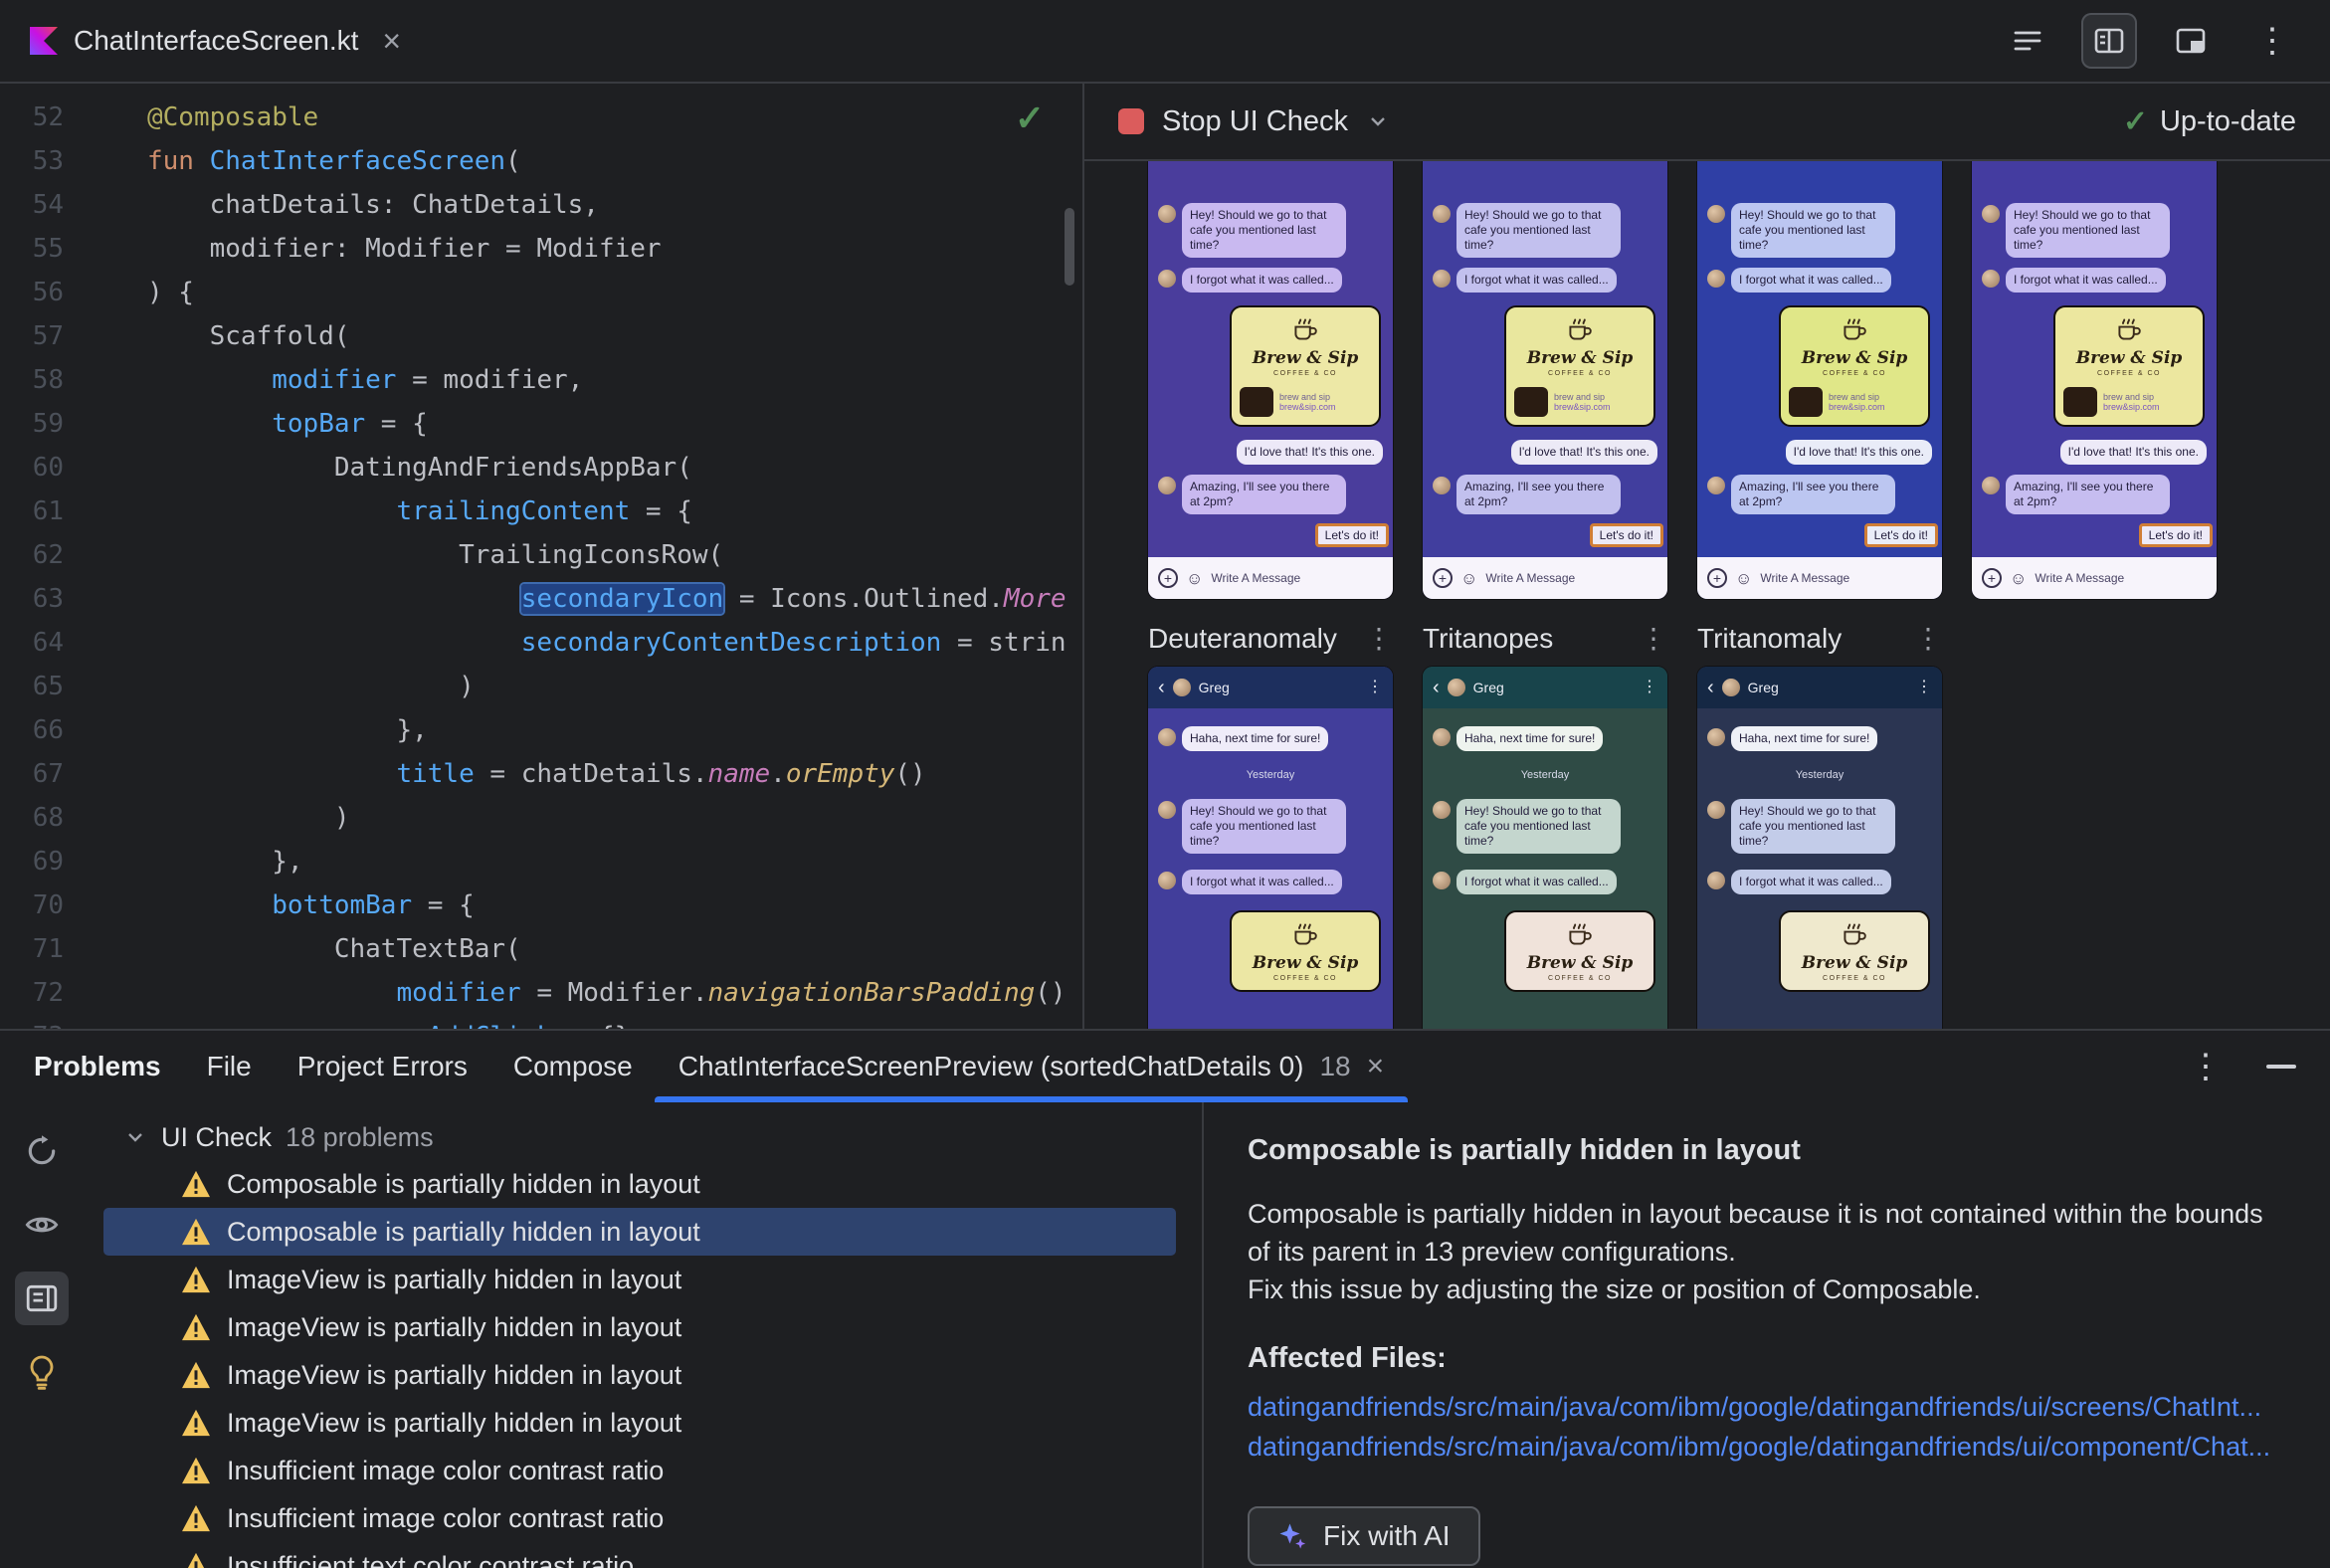 The height and width of the screenshot is (1568, 2330). Describe the element at coordinates (1255, 121) in the screenshot. I see `stop-ui-check-button: Stop UI Check` at that location.